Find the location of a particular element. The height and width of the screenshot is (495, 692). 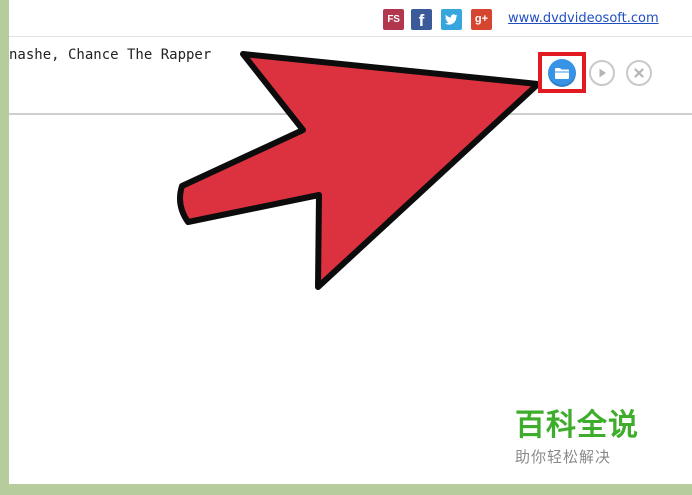

watermark: 百科全说 助你轻松解决 is located at coordinates (580, 433).